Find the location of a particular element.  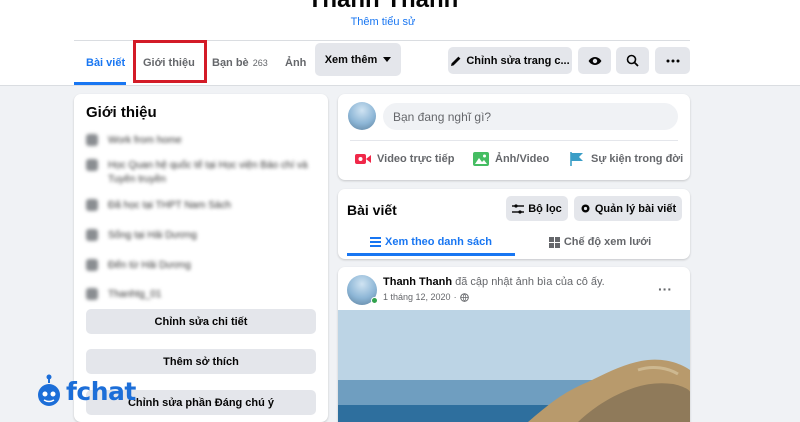

intro-row-lives: Sống tại Hải Dương is located at coordinates (141, 236).